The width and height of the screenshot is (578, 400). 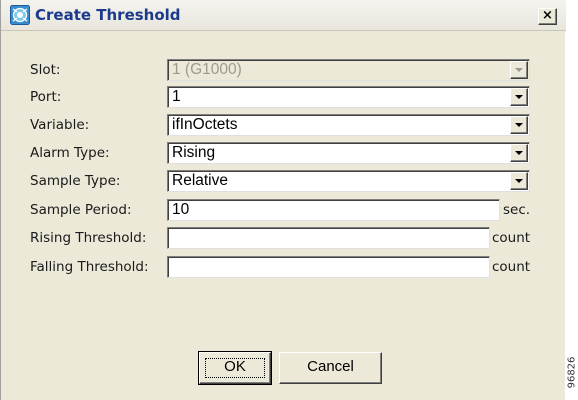 What do you see at coordinates (176, 96) in the screenshot?
I see `port-value: 1` at bounding box center [176, 96].